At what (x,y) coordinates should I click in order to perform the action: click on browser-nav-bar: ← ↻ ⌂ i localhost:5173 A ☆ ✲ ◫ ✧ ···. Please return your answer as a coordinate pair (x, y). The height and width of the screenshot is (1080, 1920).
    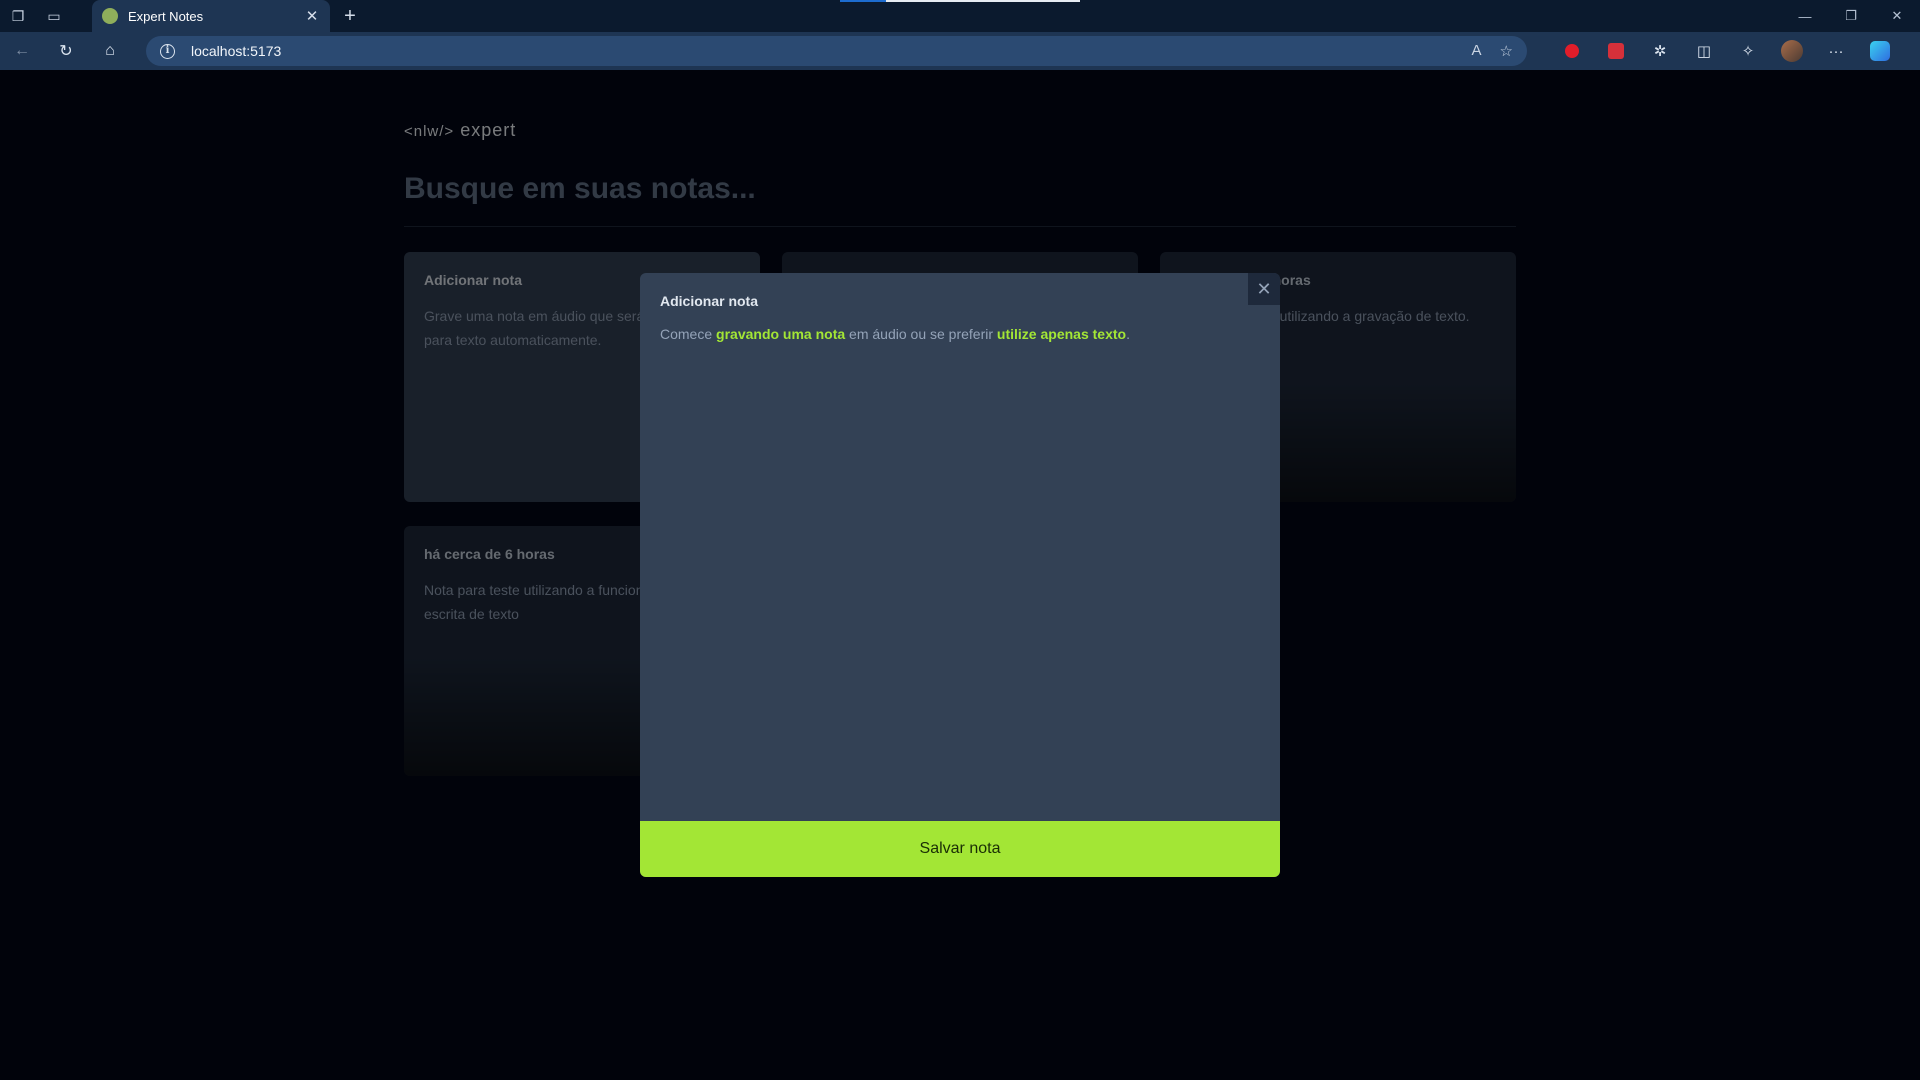
    Looking at the image, I should click on (960, 51).